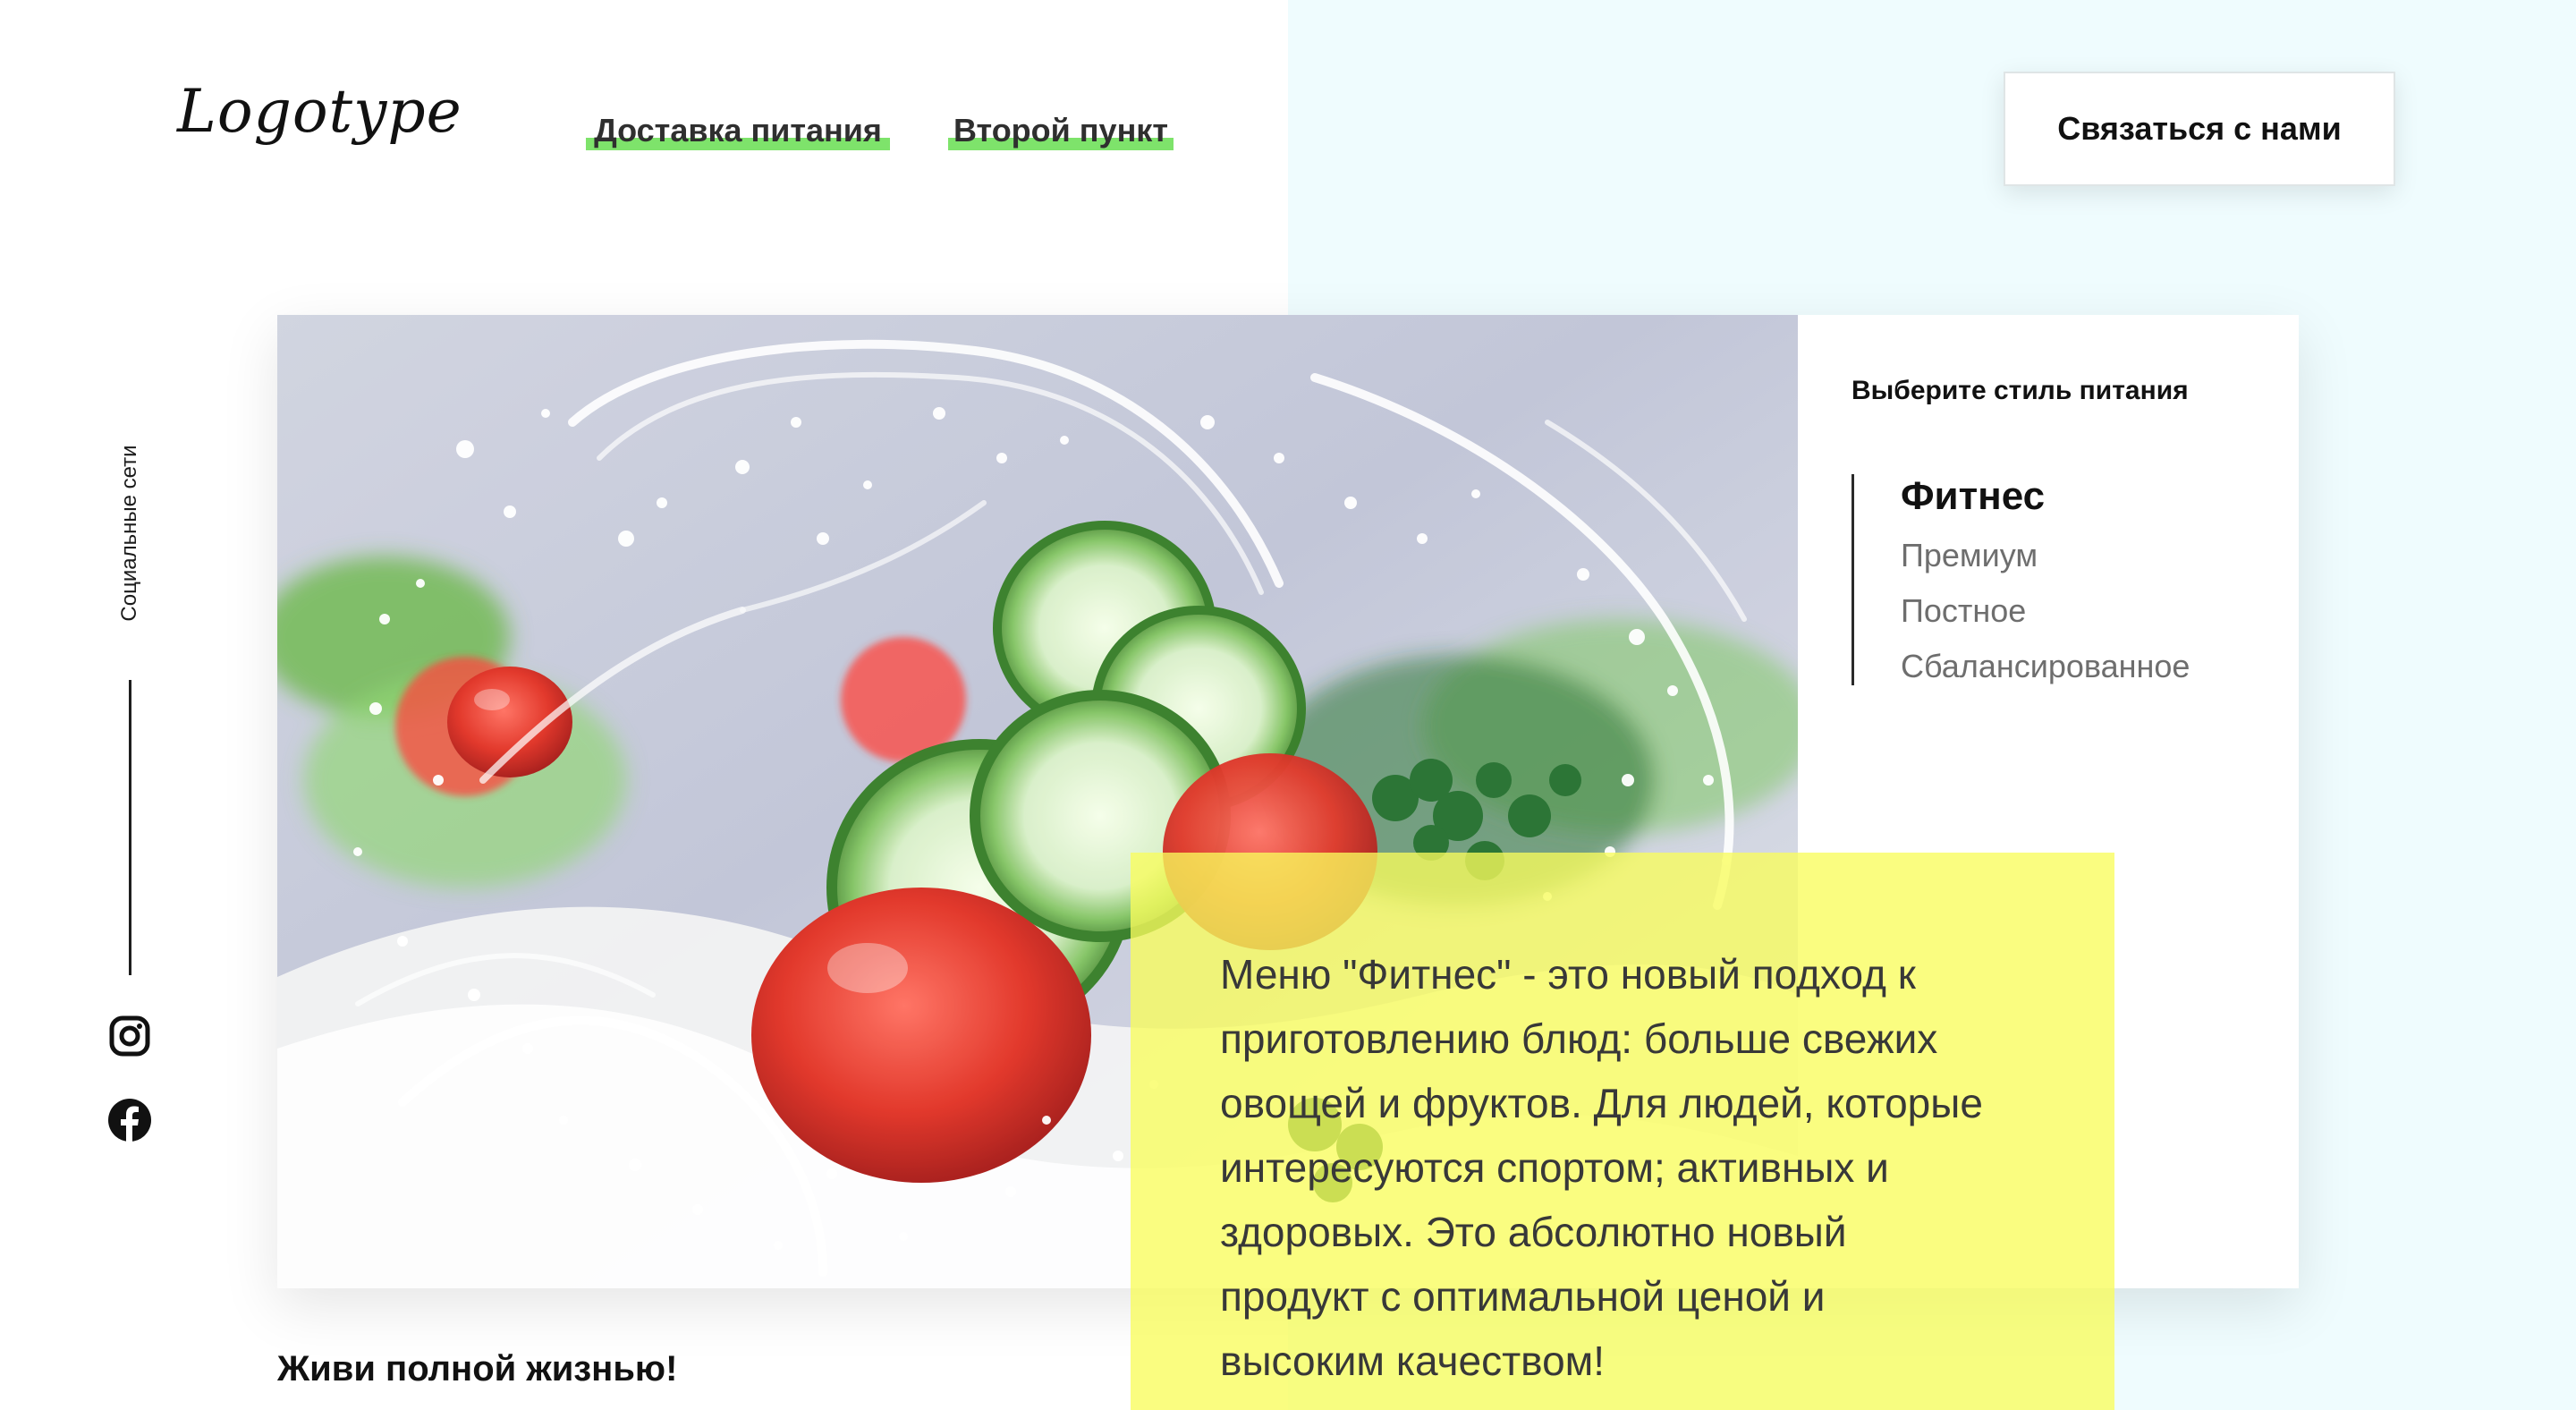  What do you see at coordinates (1973, 497) in the screenshot?
I see `menu-option-fitness: Фитнес` at bounding box center [1973, 497].